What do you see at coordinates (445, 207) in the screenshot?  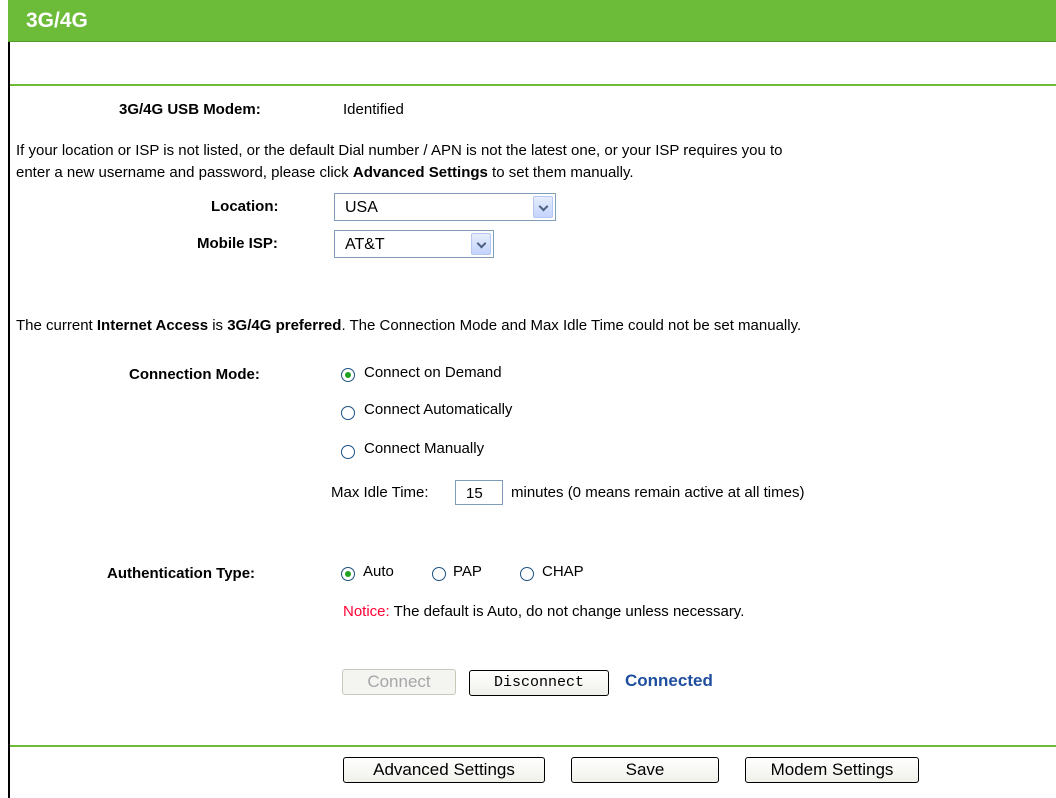 I see `location-select: USA` at bounding box center [445, 207].